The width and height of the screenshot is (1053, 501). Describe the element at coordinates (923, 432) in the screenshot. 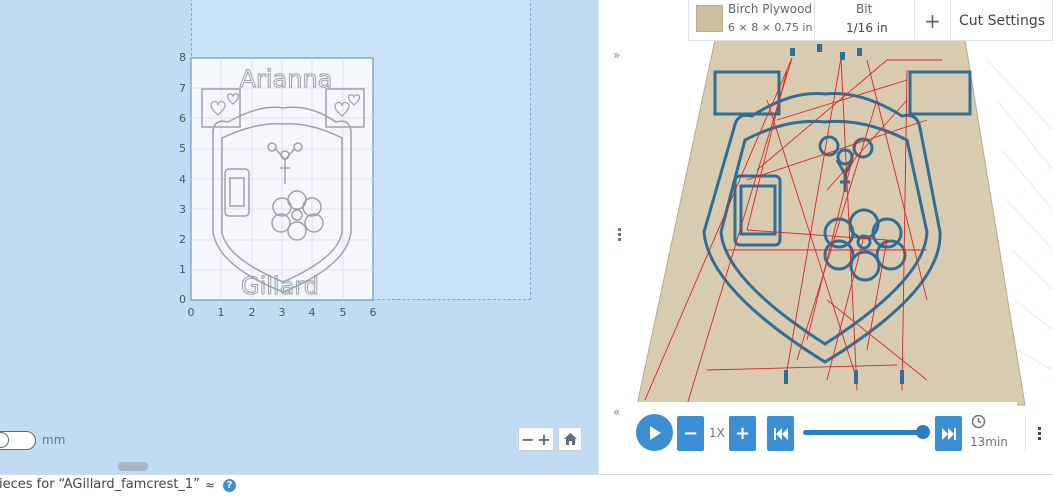

I see `progress-handle` at that location.